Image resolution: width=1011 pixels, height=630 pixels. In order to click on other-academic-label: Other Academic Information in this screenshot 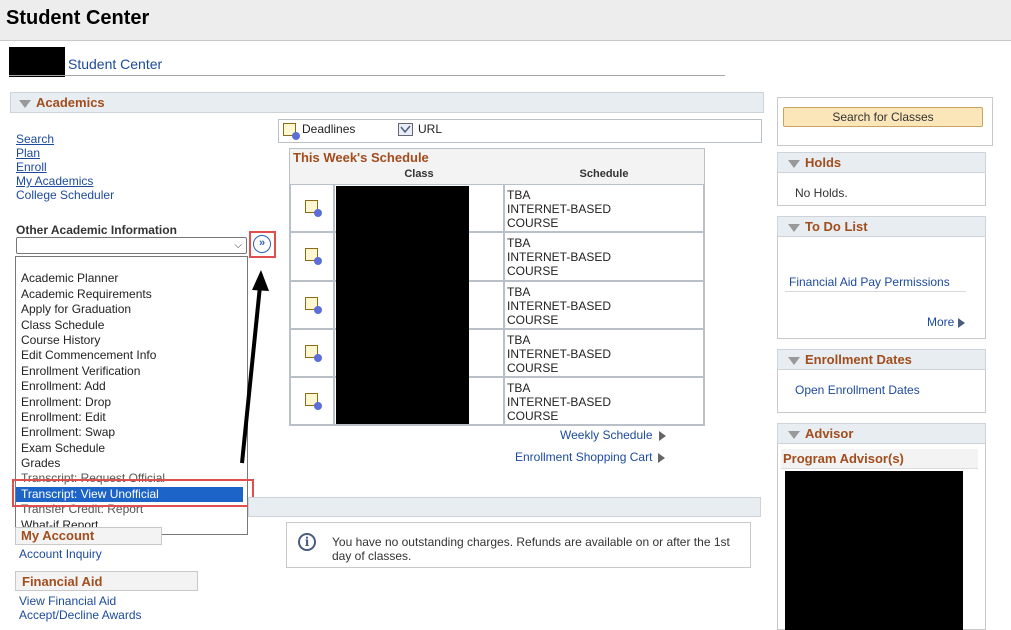, I will do `click(96, 230)`.